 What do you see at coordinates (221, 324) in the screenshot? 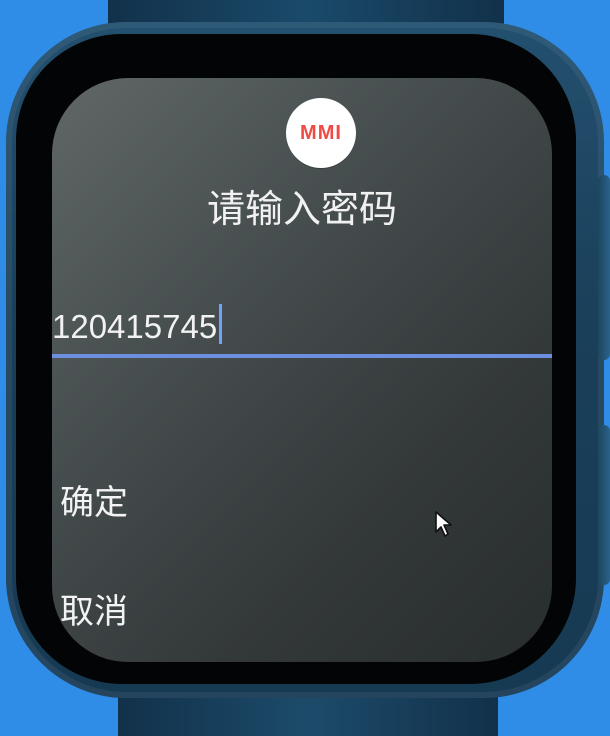
I see `text-caret` at bounding box center [221, 324].